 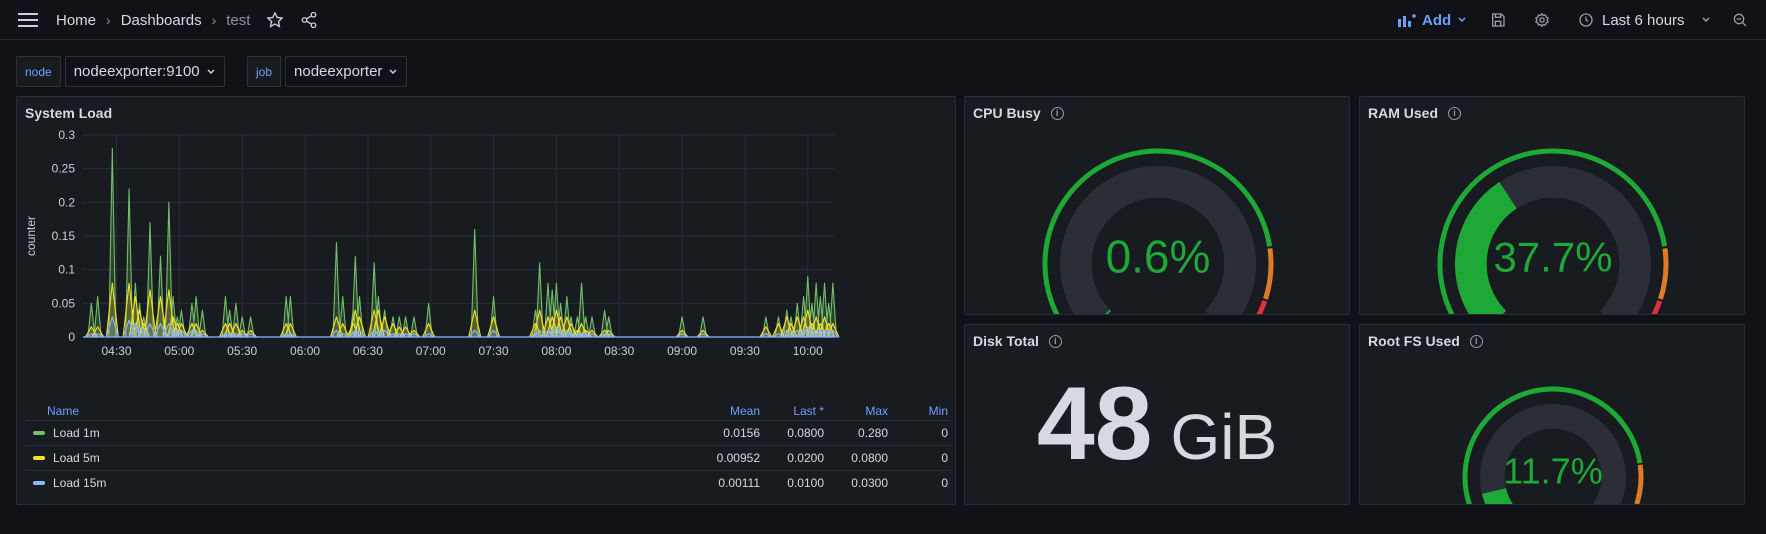 I want to click on gauge-value: 0.6%, so click(x=1158, y=256).